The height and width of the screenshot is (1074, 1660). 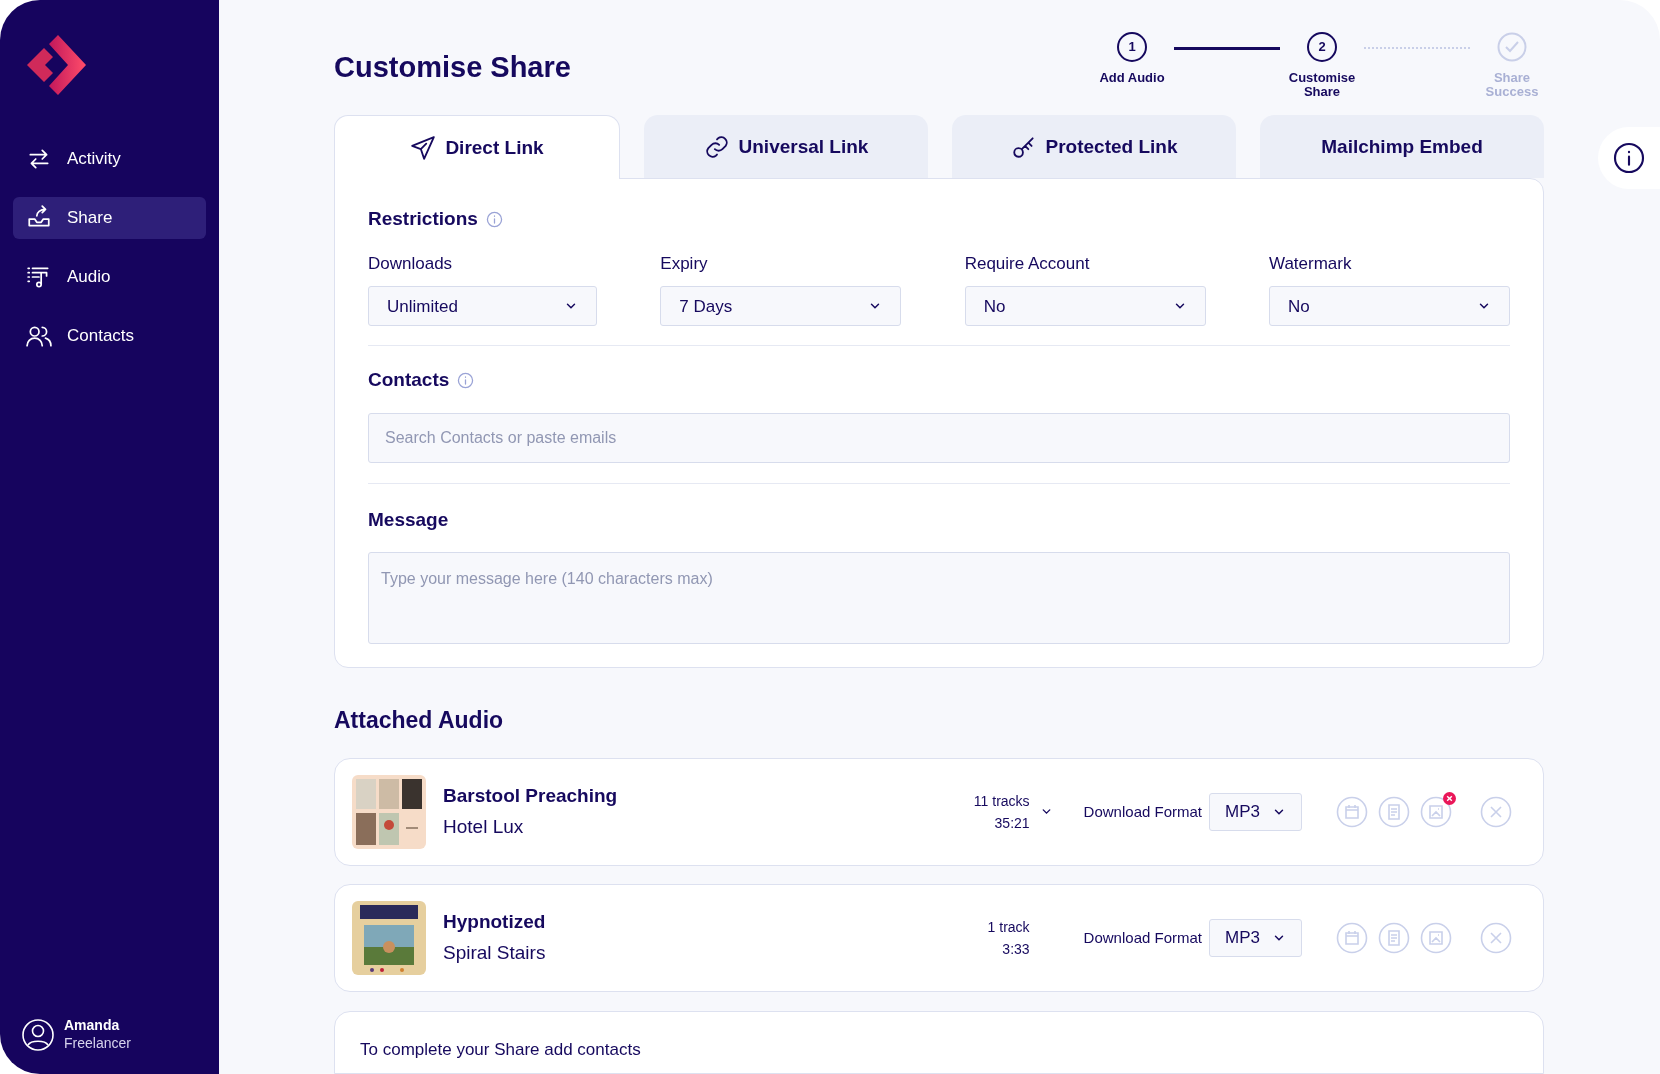 What do you see at coordinates (409, 380) in the screenshot?
I see `section-title: Contacts` at bounding box center [409, 380].